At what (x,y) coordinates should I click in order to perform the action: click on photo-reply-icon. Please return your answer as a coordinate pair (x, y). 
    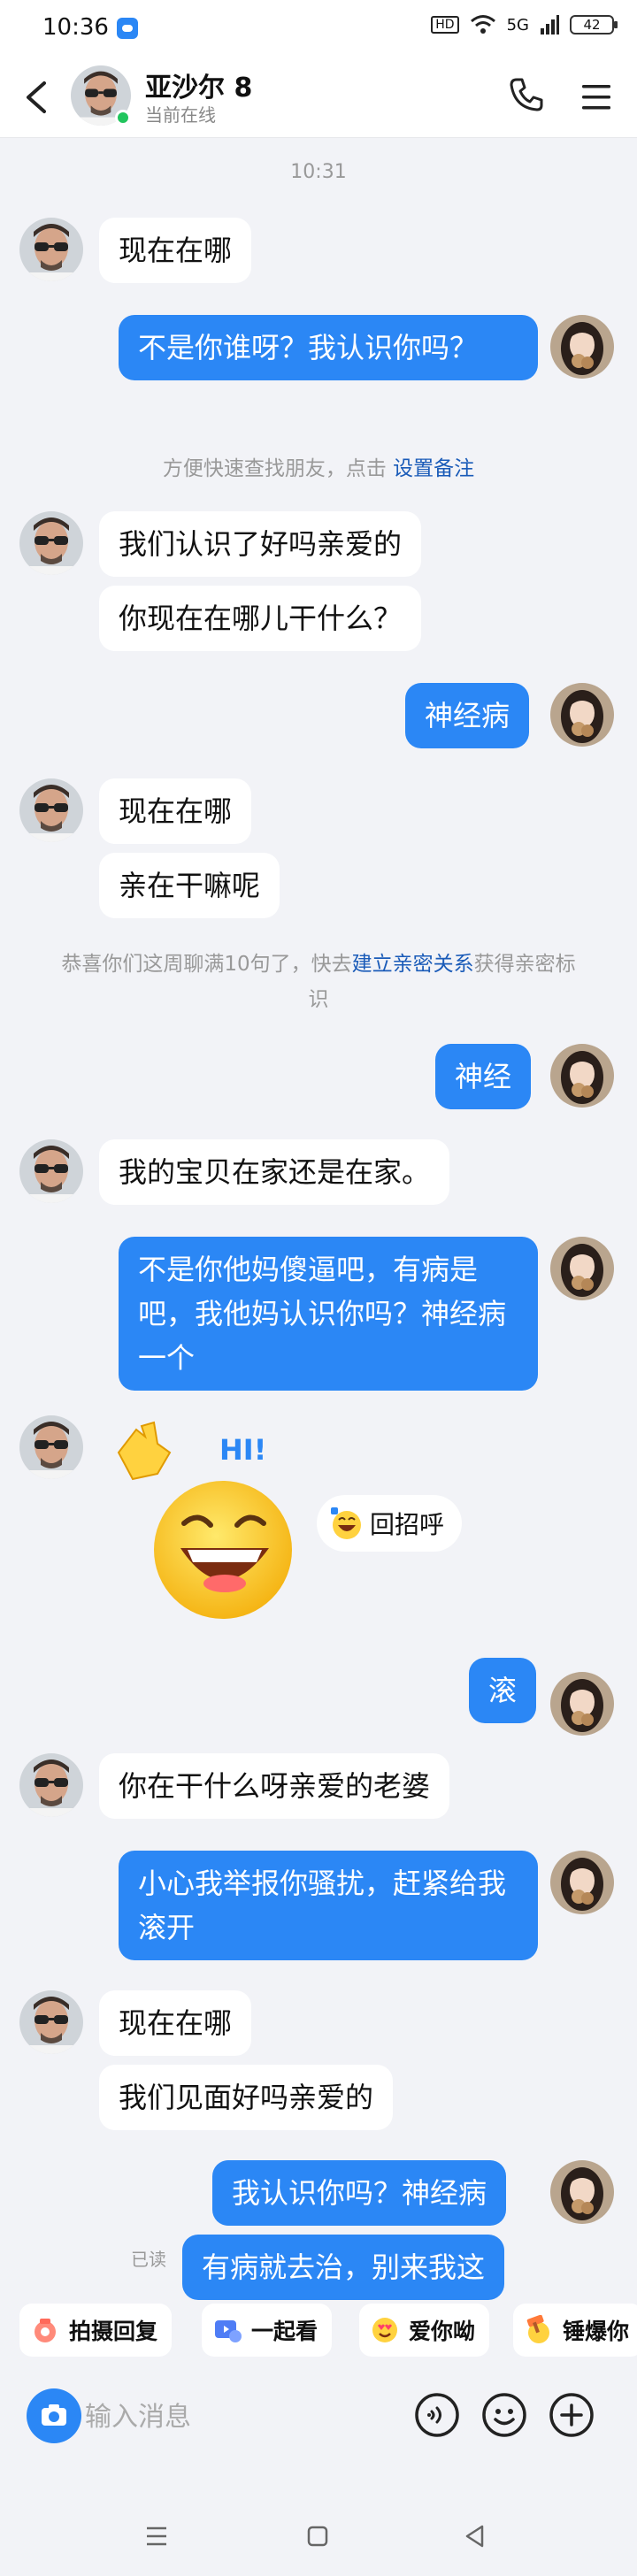
    Looking at the image, I should click on (45, 2330).